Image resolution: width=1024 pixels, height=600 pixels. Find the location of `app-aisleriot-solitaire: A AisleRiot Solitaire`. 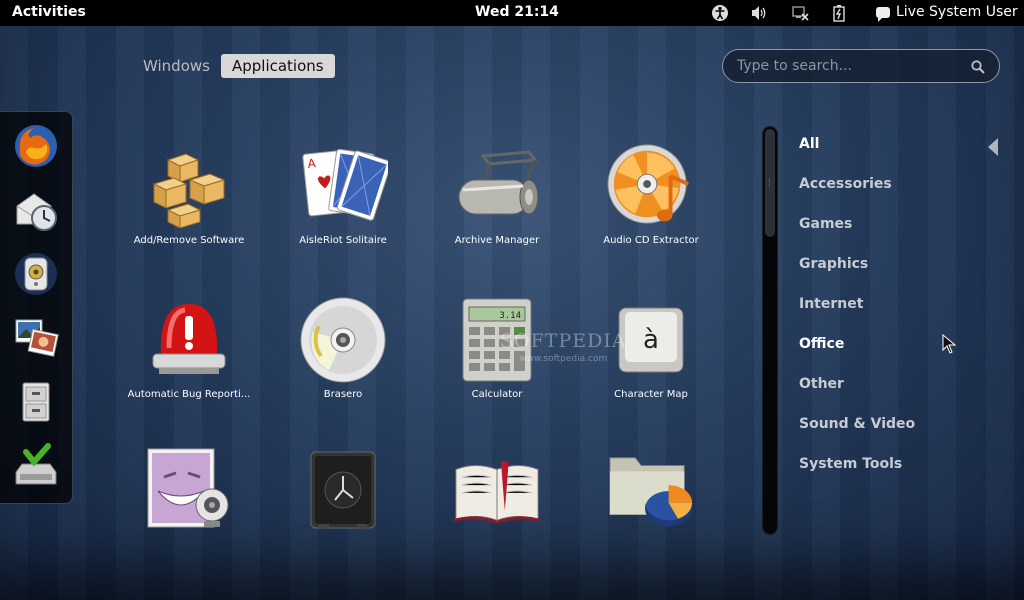

app-aisleriot-solitaire: A AisleRiot Solitaire is located at coordinates (343, 211).